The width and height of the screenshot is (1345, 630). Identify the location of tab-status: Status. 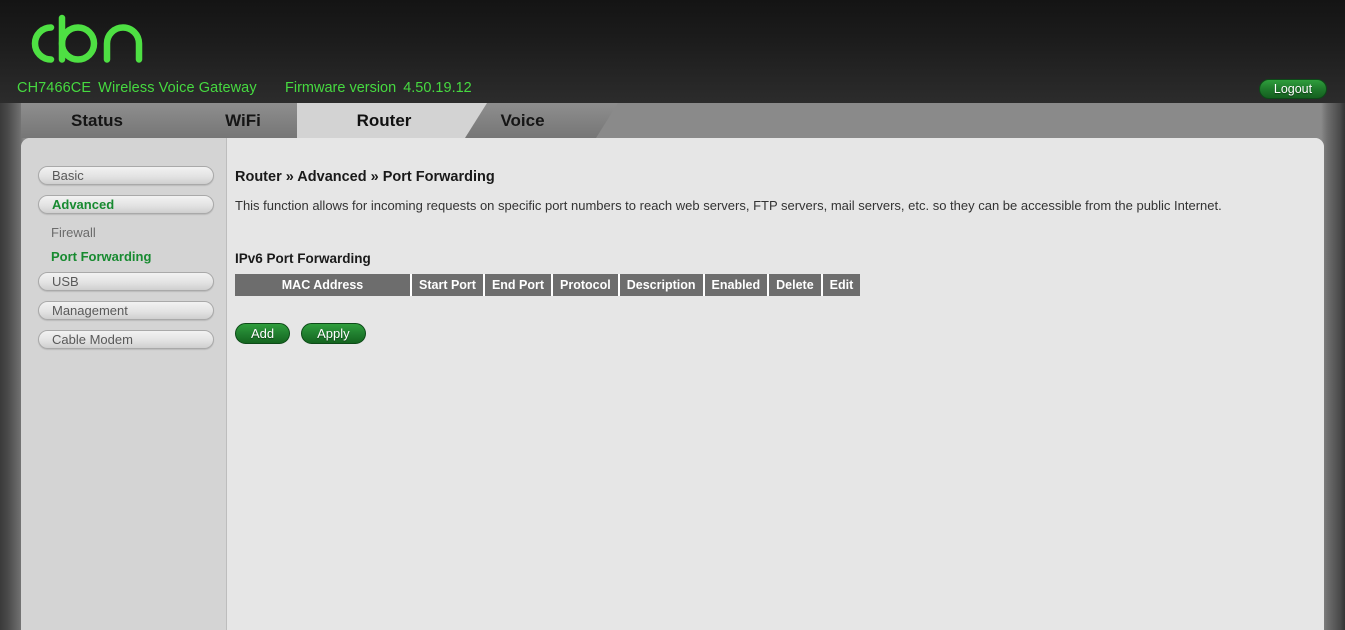
(105, 120).